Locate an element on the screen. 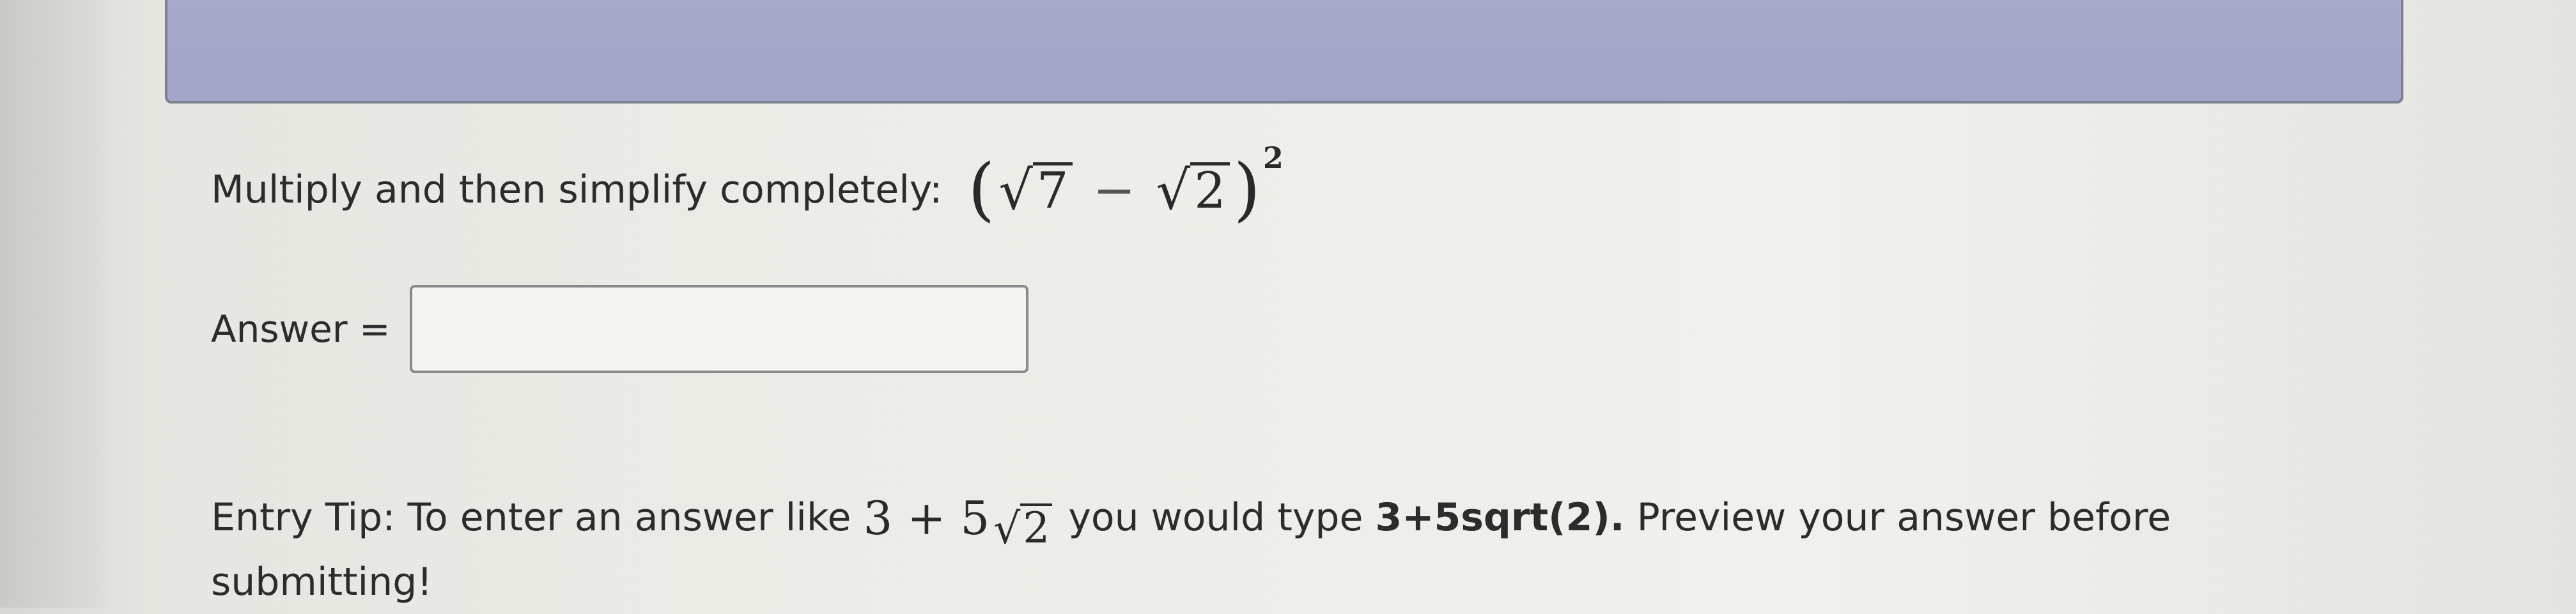  minus-sign: − is located at coordinates (1114, 190).